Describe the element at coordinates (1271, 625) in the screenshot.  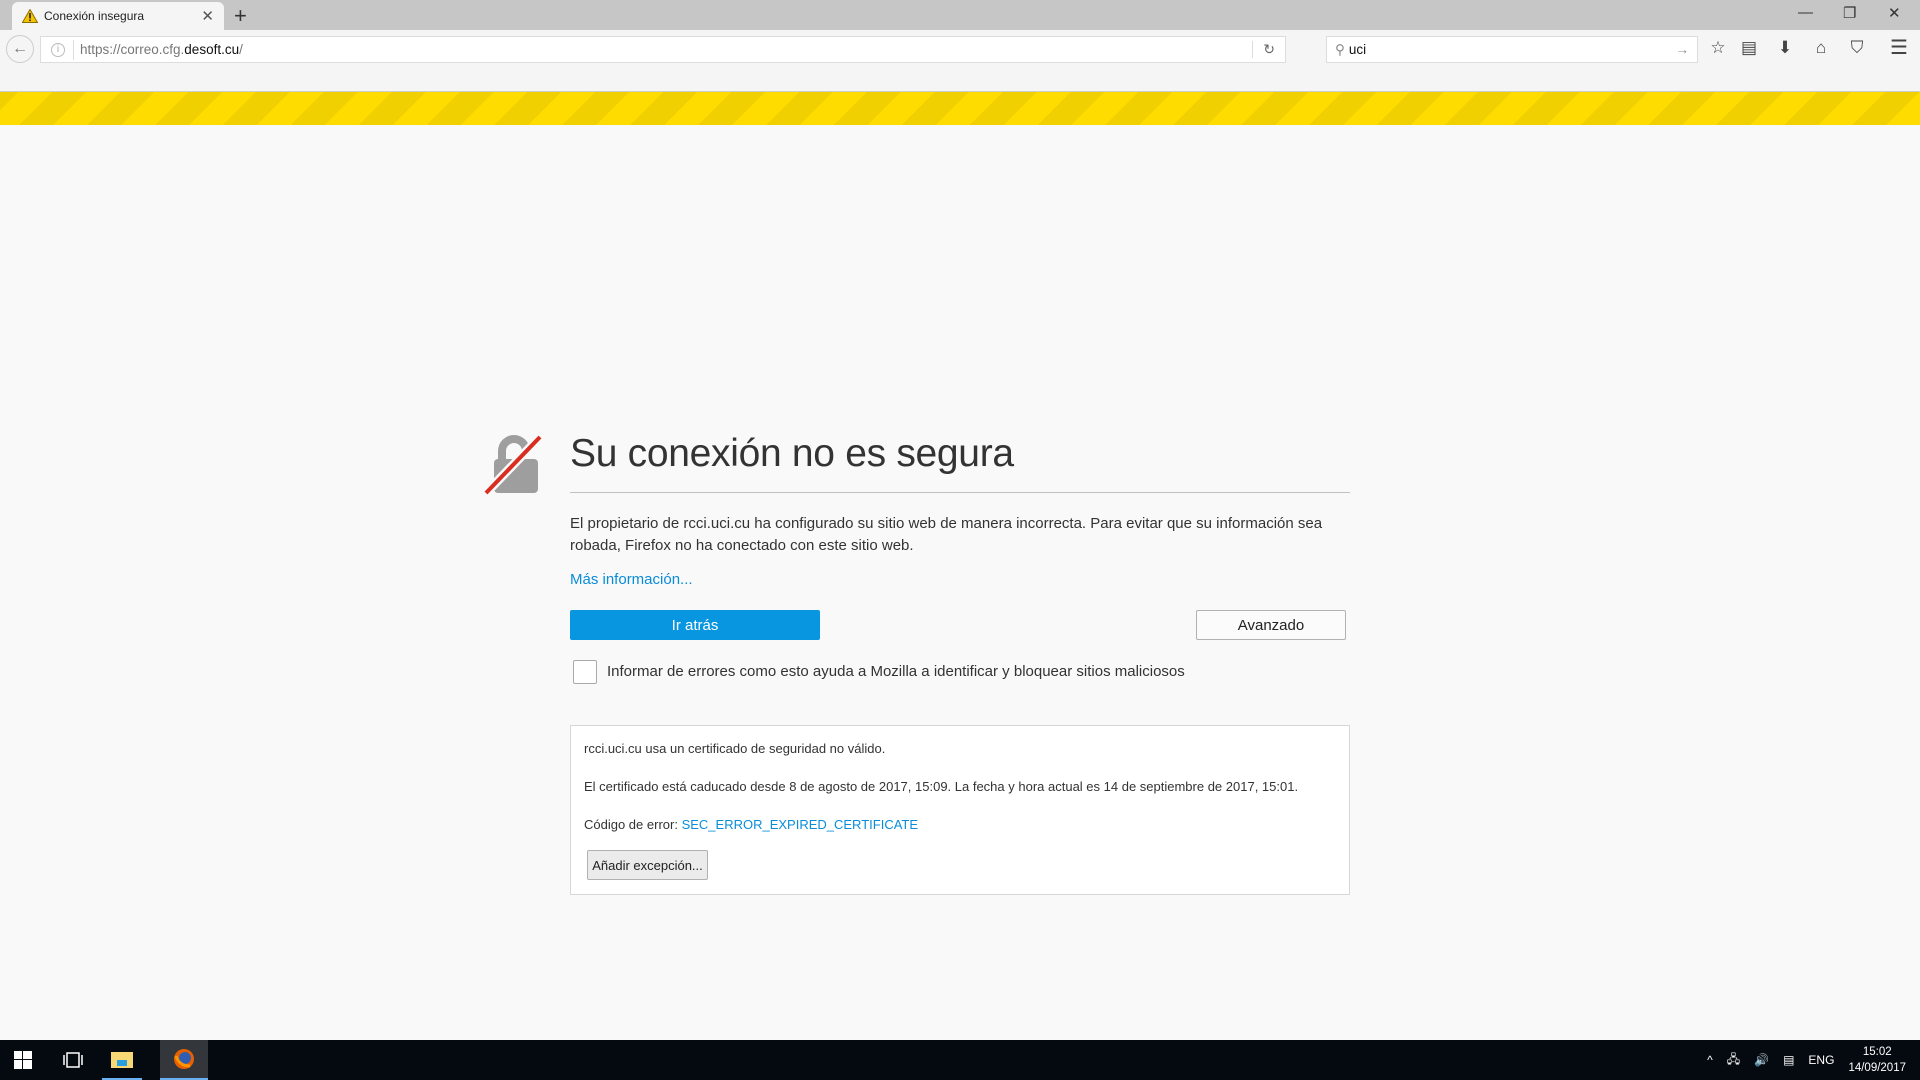
I see `advanced-button: Avanzado` at that location.